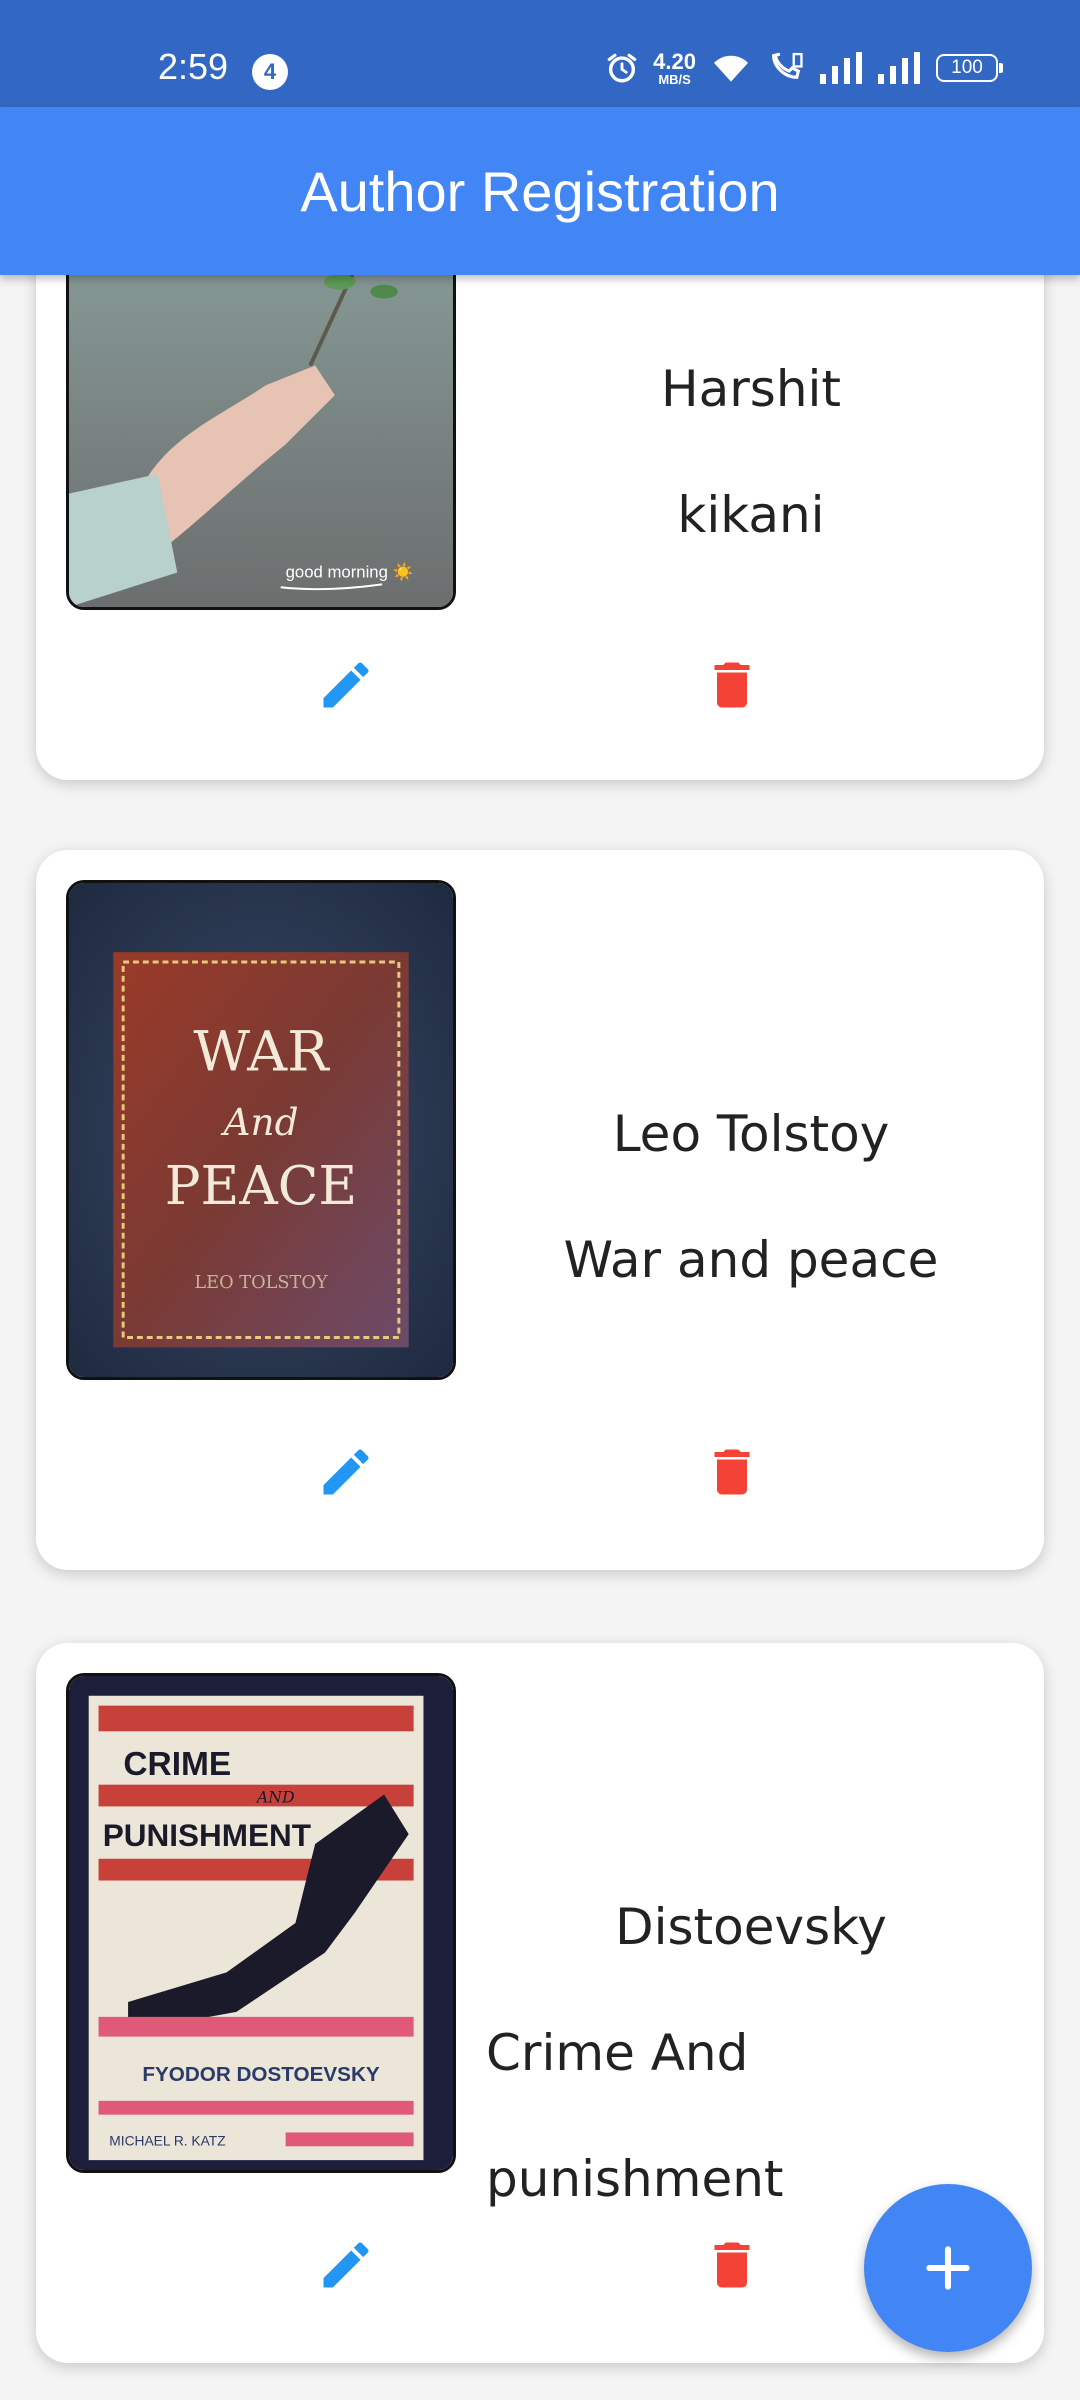 This screenshot has width=1080, height=2400. Describe the element at coordinates (787, 65) in the screenshot. I see `wifi-calling-icon` at that location.